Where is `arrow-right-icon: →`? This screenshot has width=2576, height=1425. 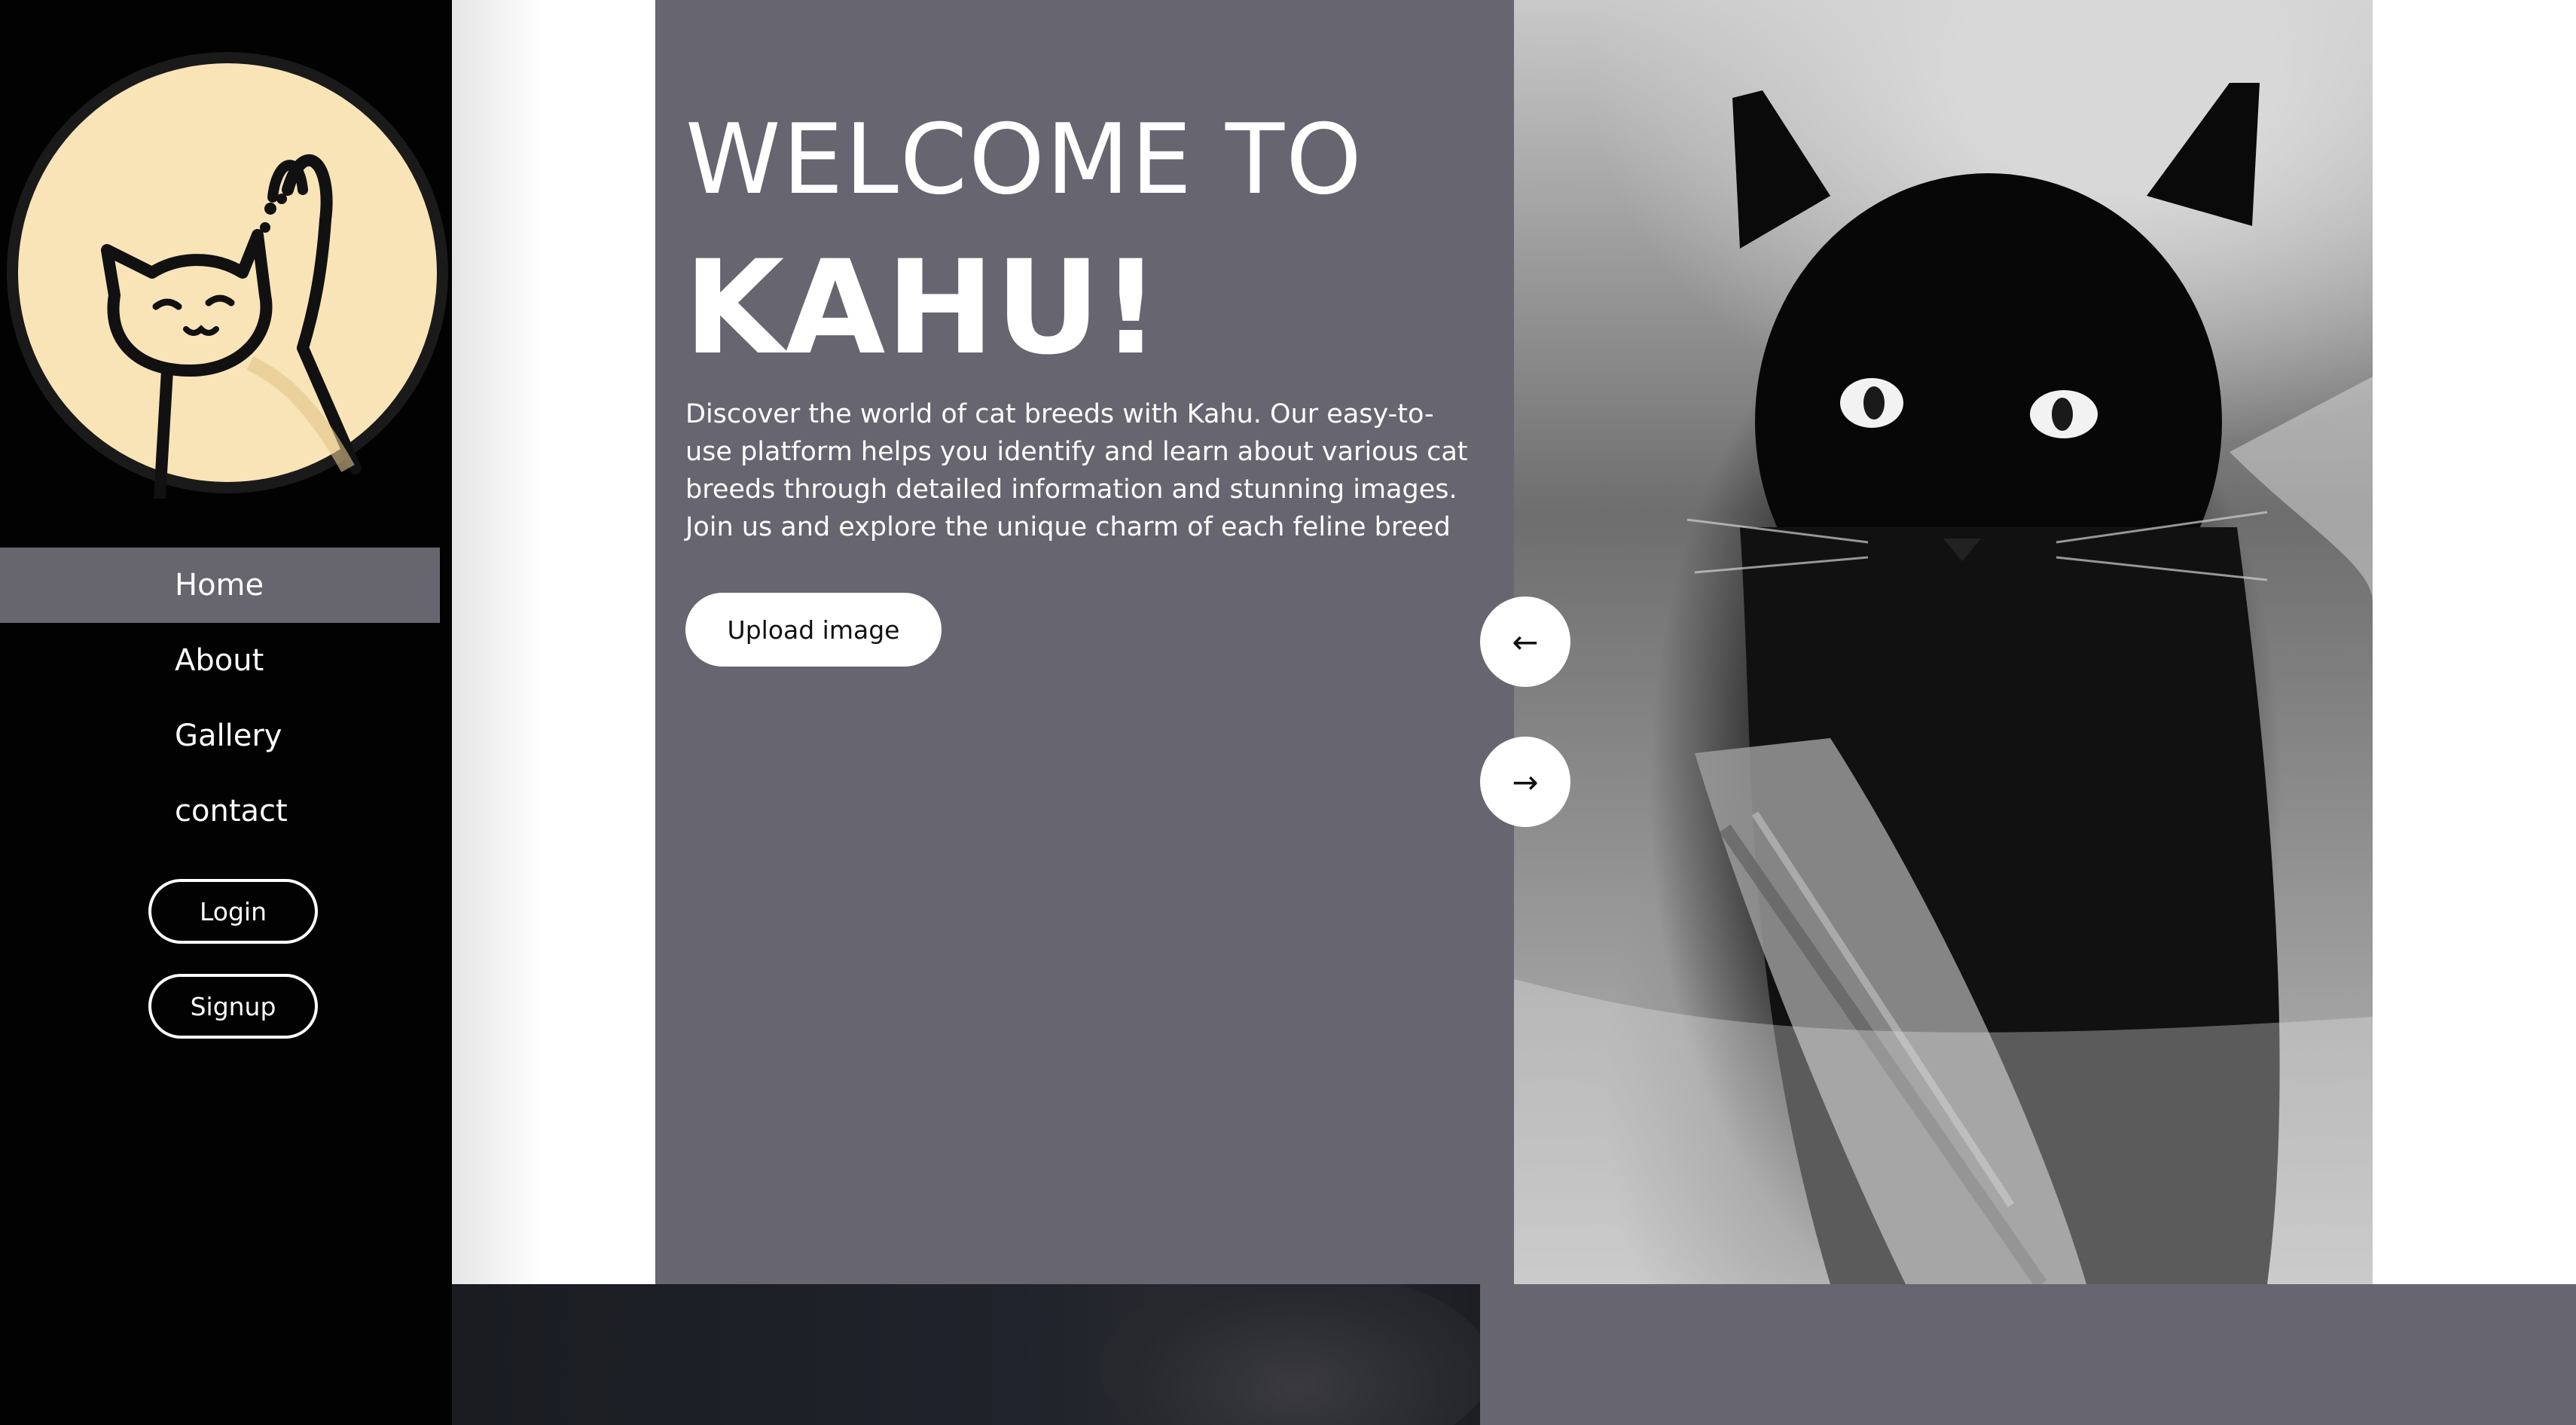
arrow-right-icon: → is located at coordinates (1526, 782).